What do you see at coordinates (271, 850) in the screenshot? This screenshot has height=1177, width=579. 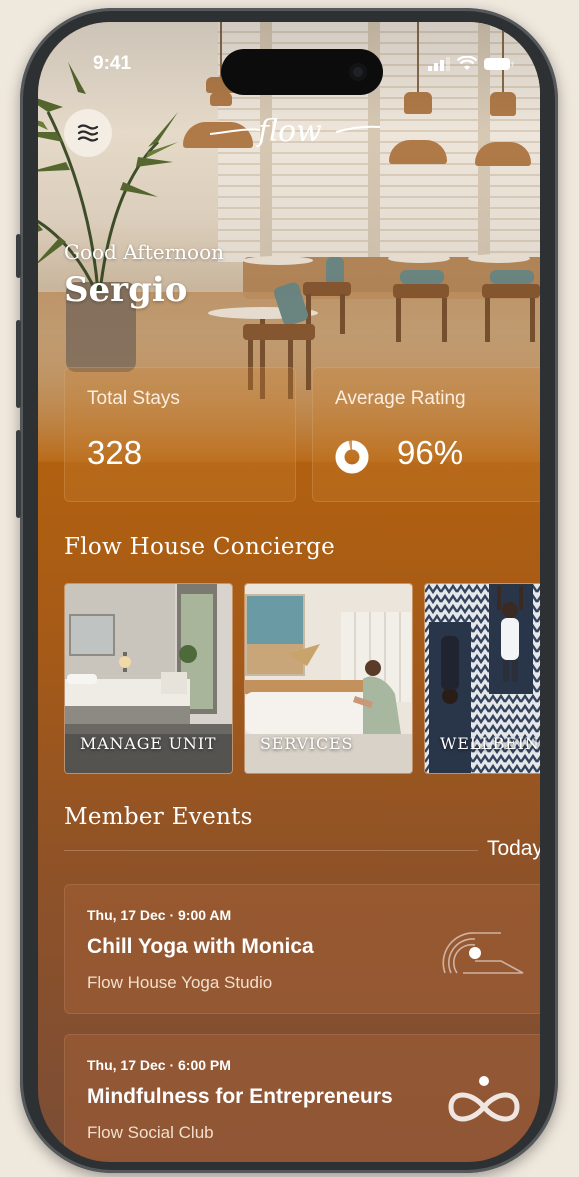 I see `events-divider` at bounding box center [271, 850].